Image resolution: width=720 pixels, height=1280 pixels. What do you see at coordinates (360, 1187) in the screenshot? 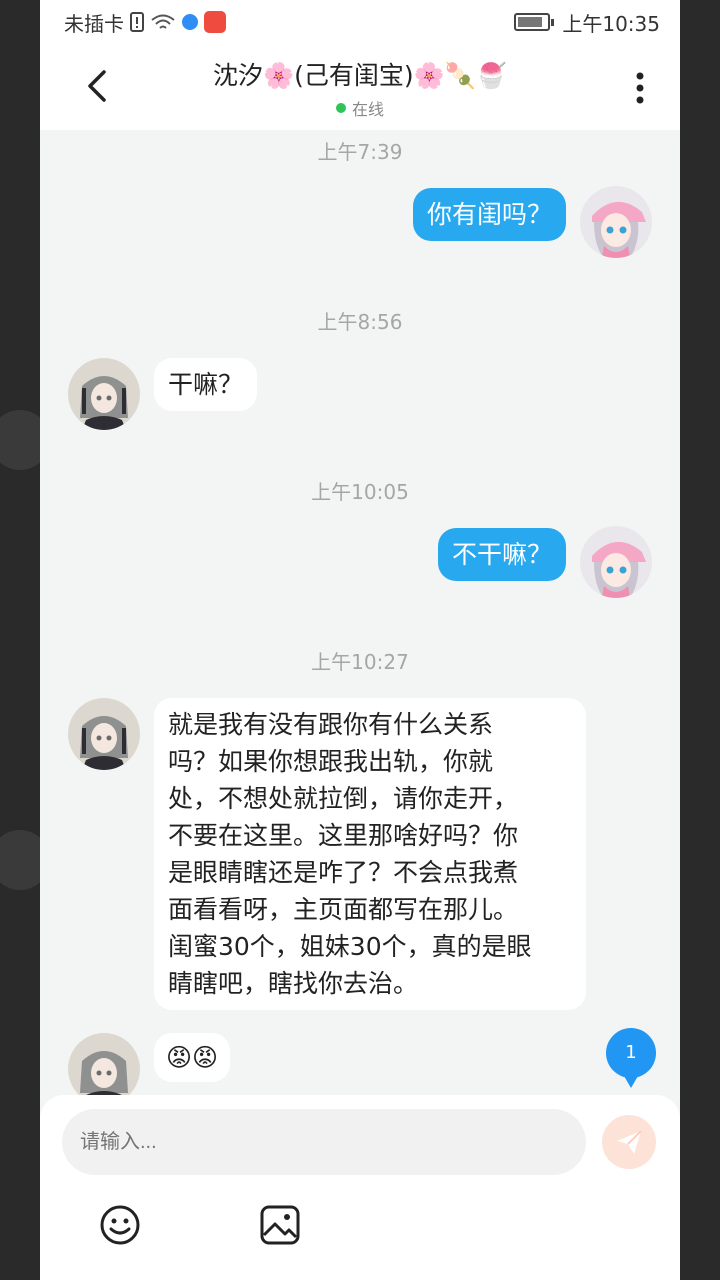
I see `message-composer` at bounding box center [360, 1187].